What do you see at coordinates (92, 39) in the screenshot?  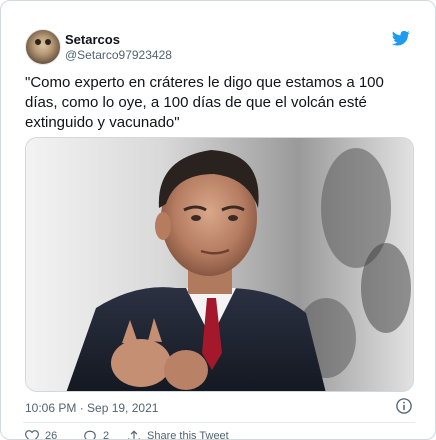 I see `author-name: Setarcos` at bounding box center [92, 39].